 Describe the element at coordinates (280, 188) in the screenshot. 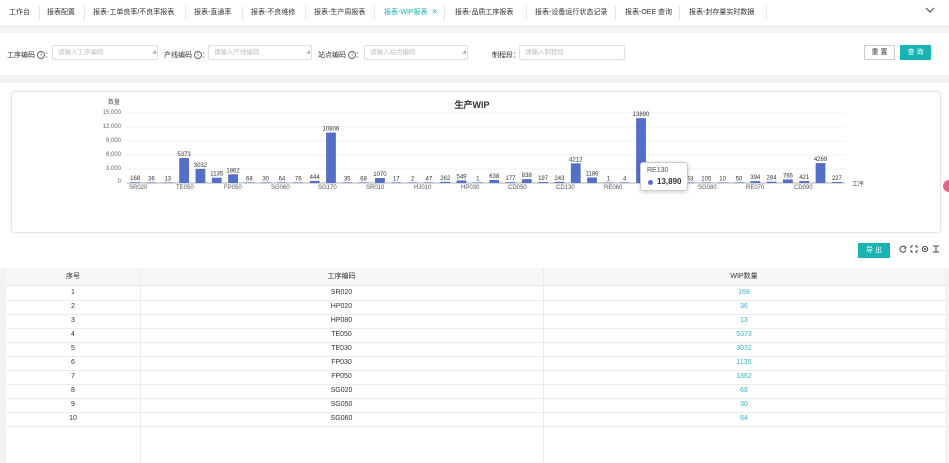

I see `x-tick-label: SG060` at that location.